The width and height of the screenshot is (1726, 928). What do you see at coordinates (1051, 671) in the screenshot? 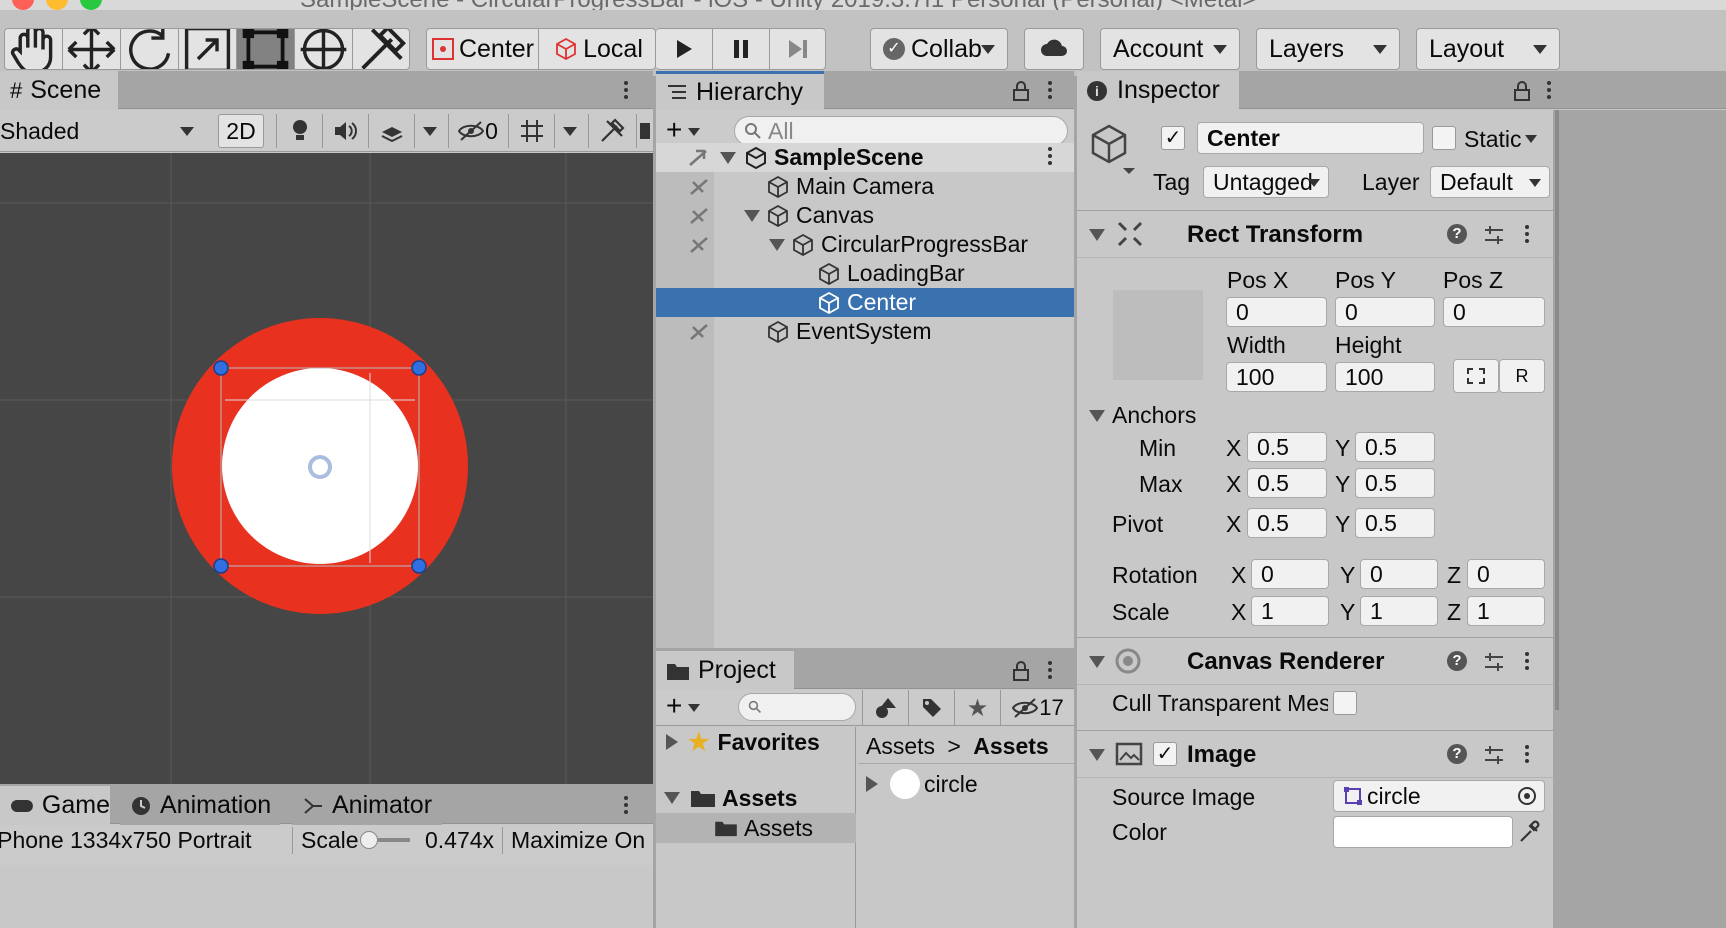
I see `project-menu-icon` at bounding box center [1051, 671].